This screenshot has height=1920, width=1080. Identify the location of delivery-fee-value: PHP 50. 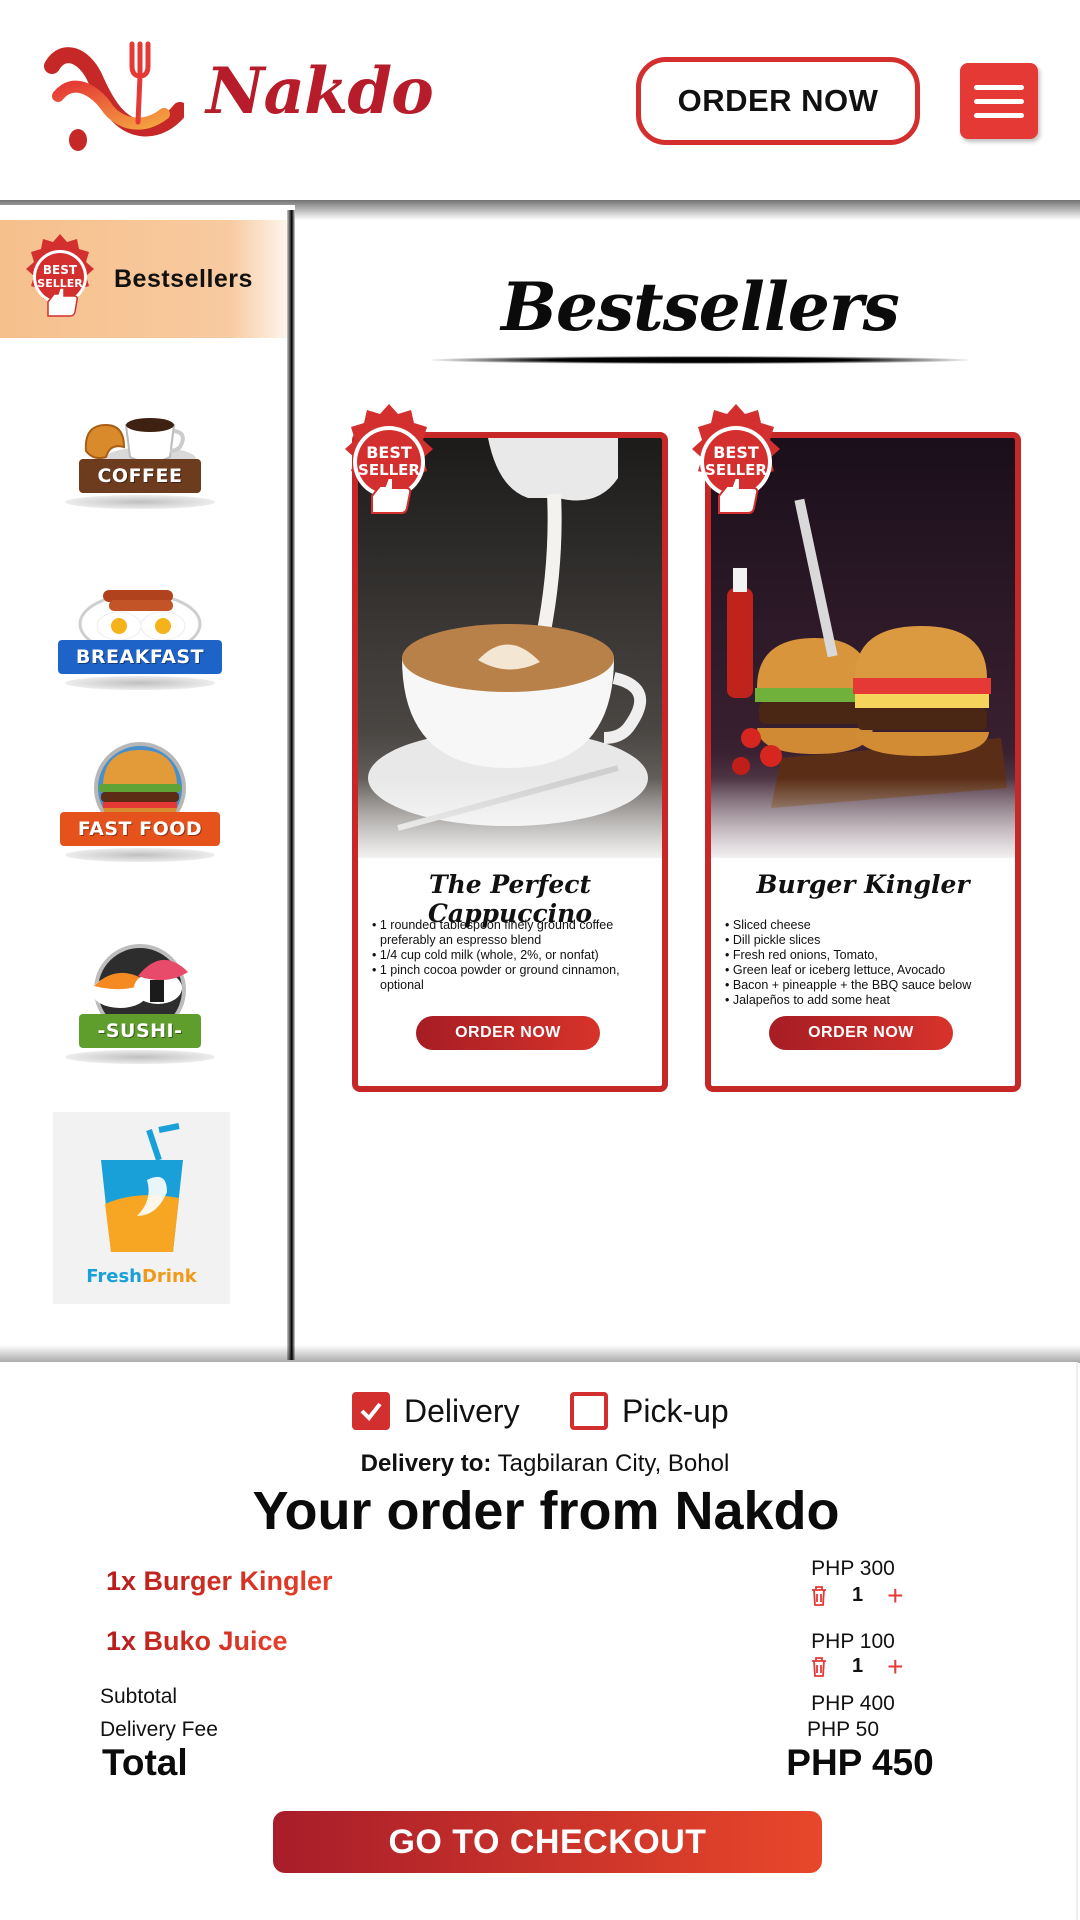
(843, 1729).